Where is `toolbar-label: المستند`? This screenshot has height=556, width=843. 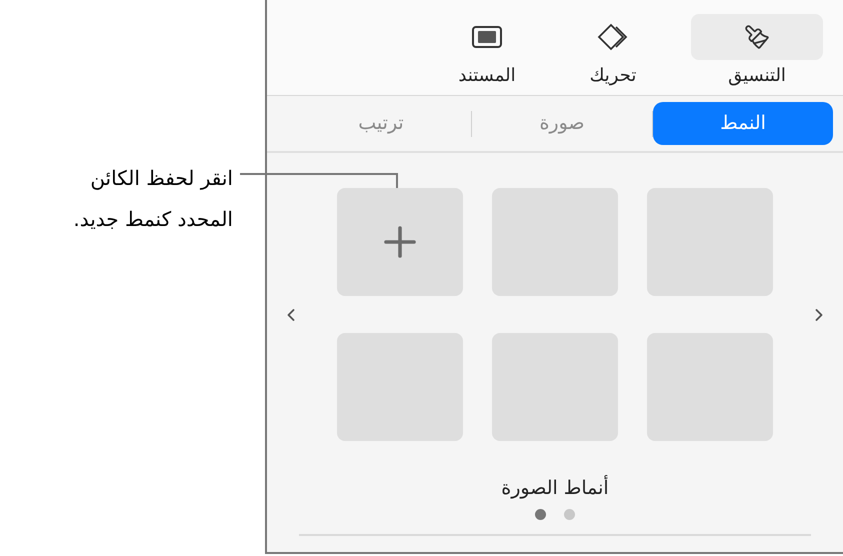
toolbar-label: المستند is located at coordinates (487, 76).